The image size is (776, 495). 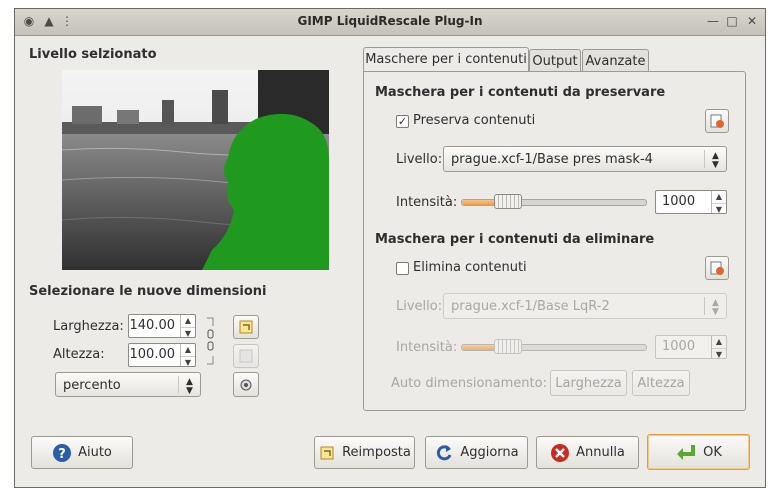 I want to click on discard-strength-slider, so click(x=554, y=346).